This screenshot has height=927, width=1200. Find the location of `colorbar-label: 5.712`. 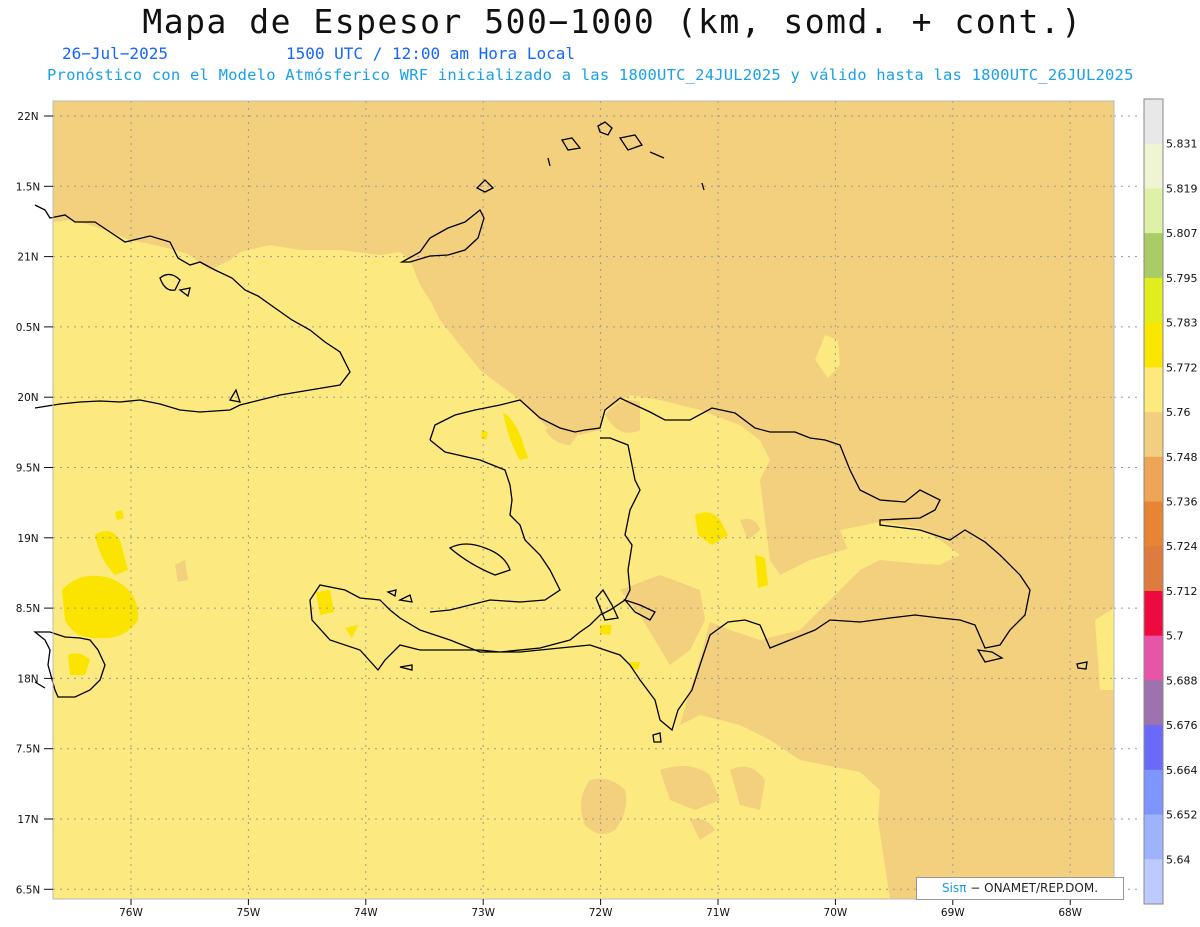

colorbar-label: 5.712 is located at coordinates (1182, 591).